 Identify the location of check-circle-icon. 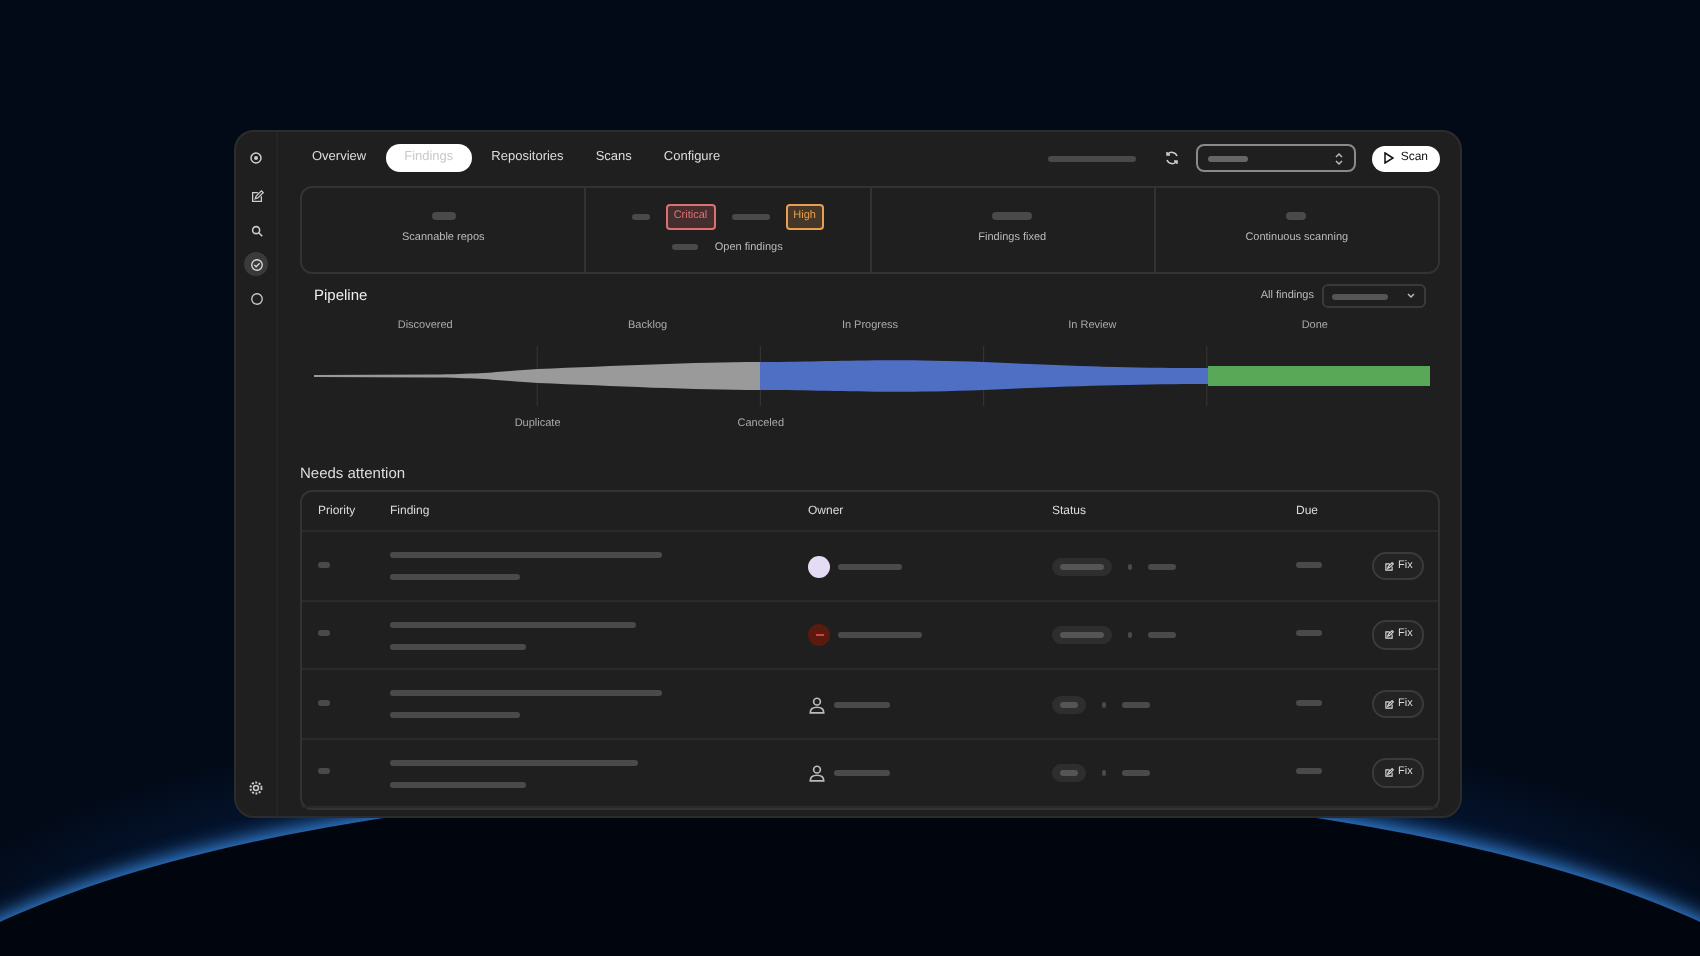
(256, 264).